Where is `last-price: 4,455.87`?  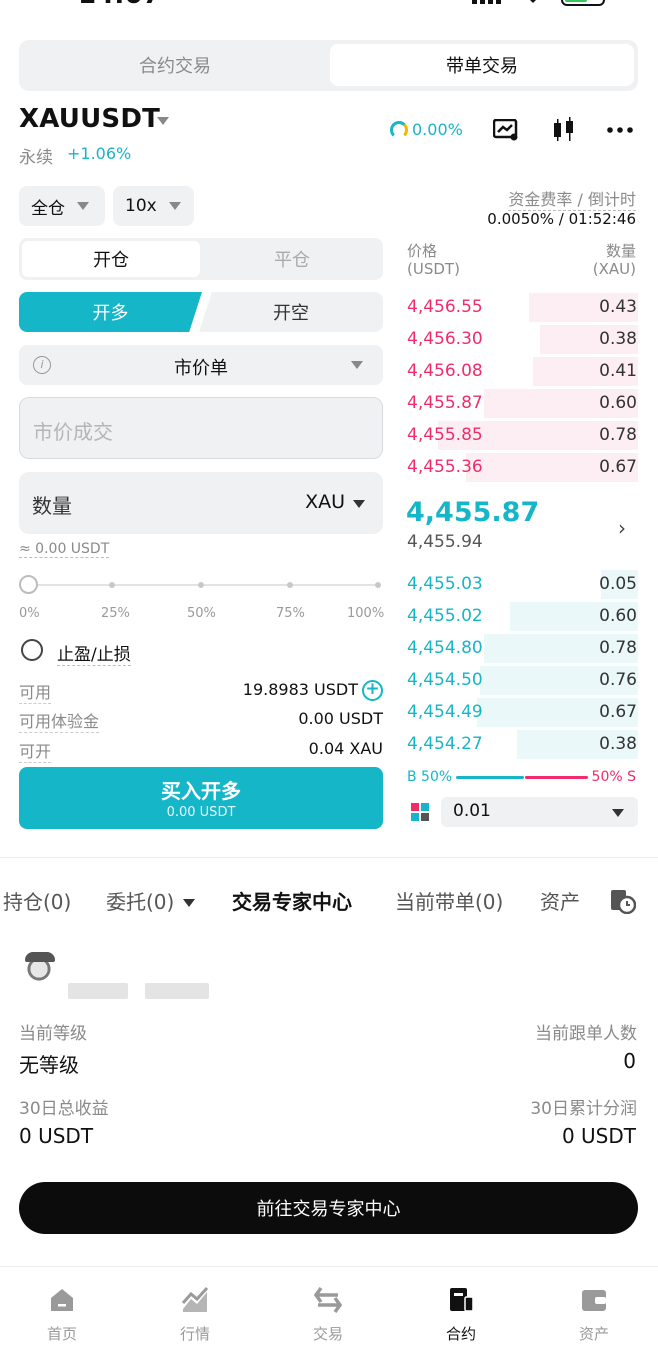 last-price: 4,455.87 is located at coordinates (472, 512).